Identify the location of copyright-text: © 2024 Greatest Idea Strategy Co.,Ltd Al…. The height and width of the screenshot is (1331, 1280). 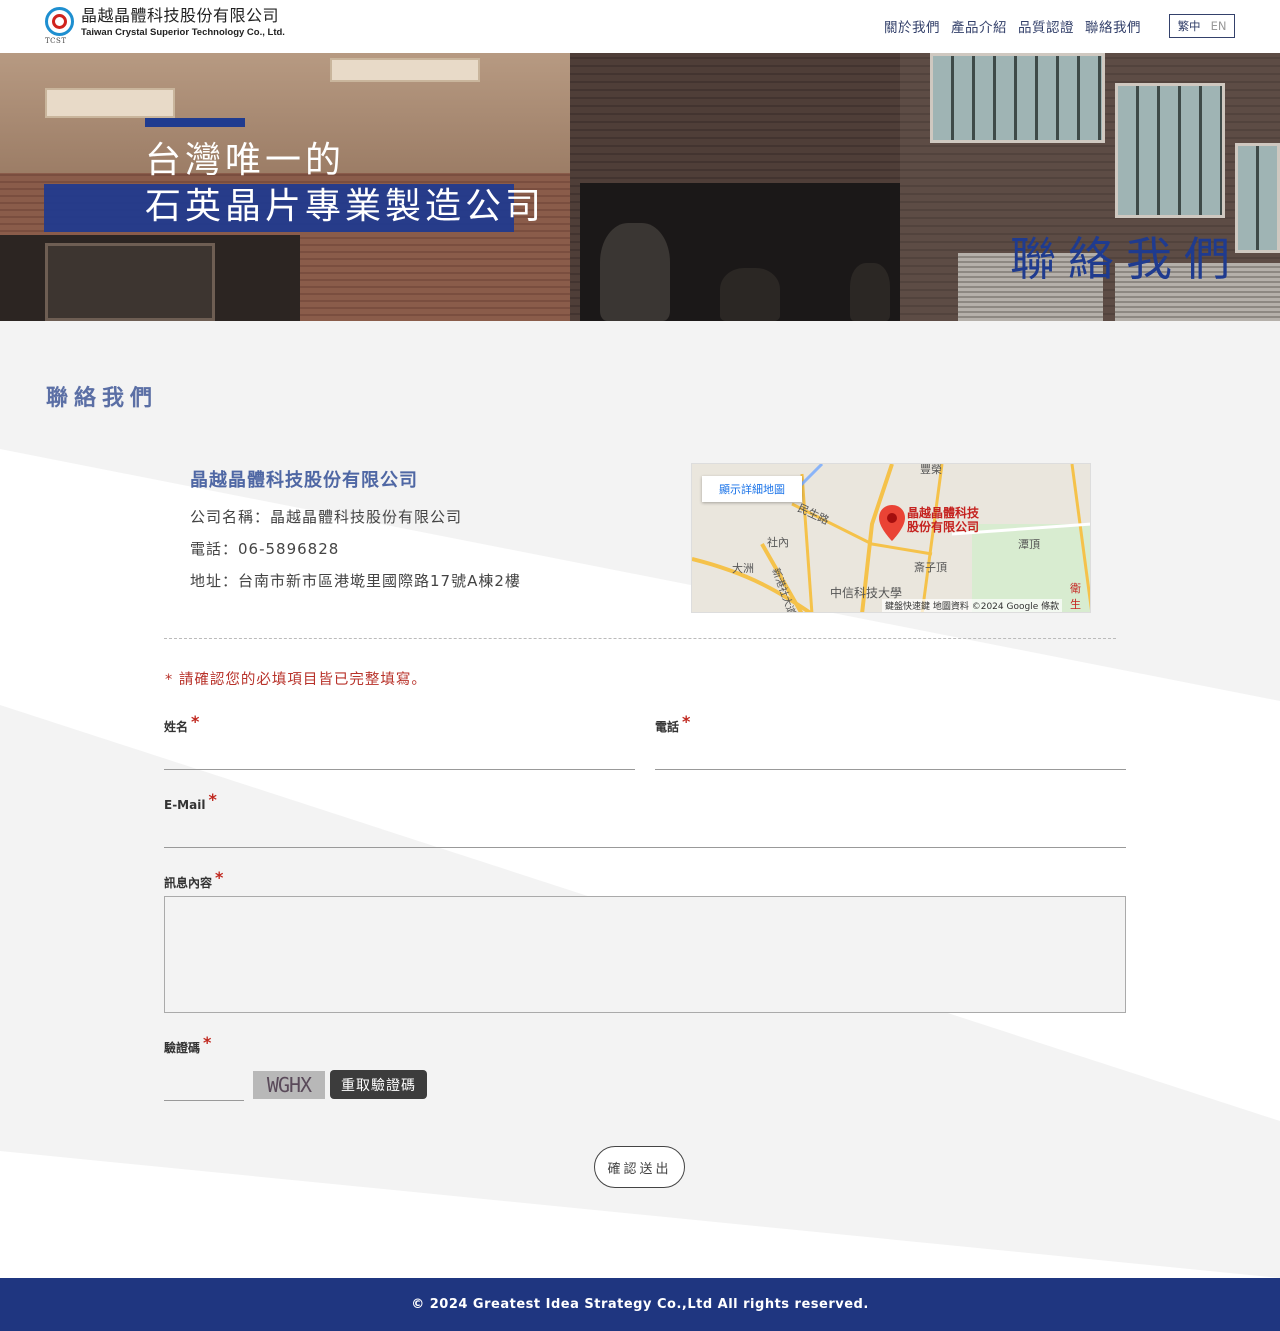
(640, 1304).